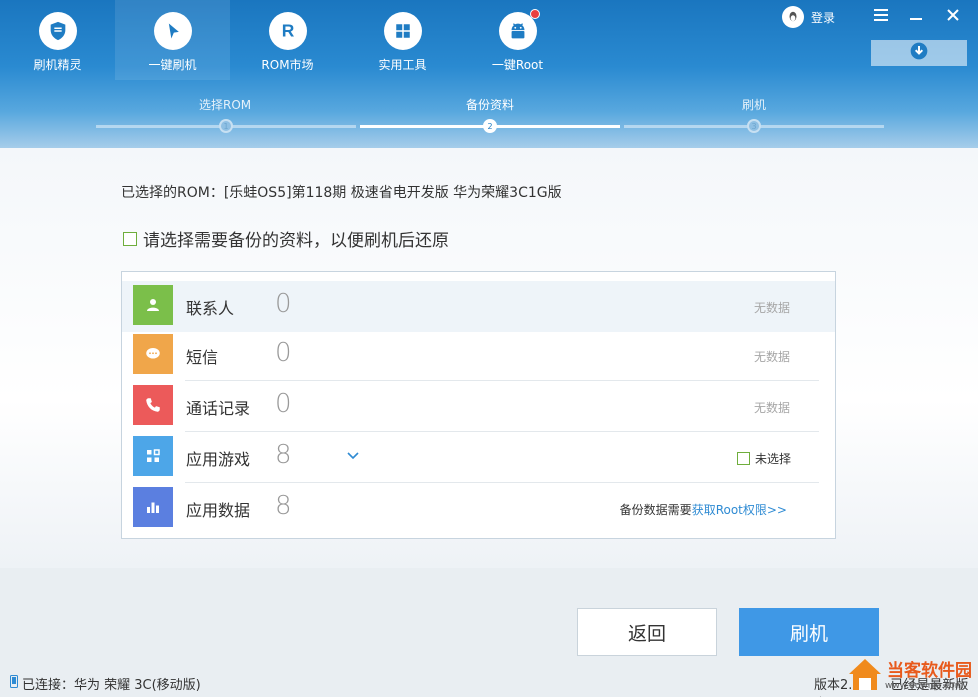 Image resolution: width=978 pixels, height=697 pixels. What do you see at coordinates (172, 65) in the screenshot?
I see `nav-label: 一键刷机` at bounding box center [172, 65].